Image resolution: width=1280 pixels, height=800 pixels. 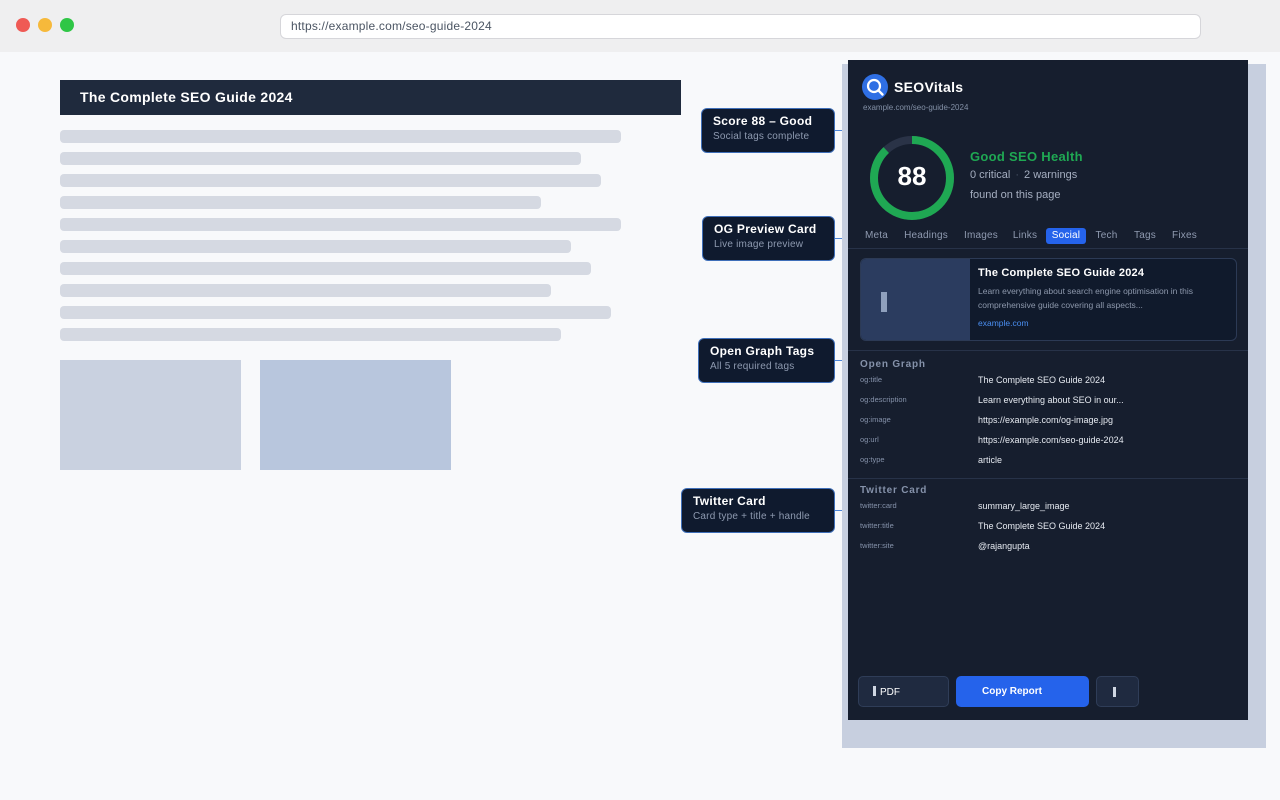 I want to click on image-icon, so click(x=884, y=302).